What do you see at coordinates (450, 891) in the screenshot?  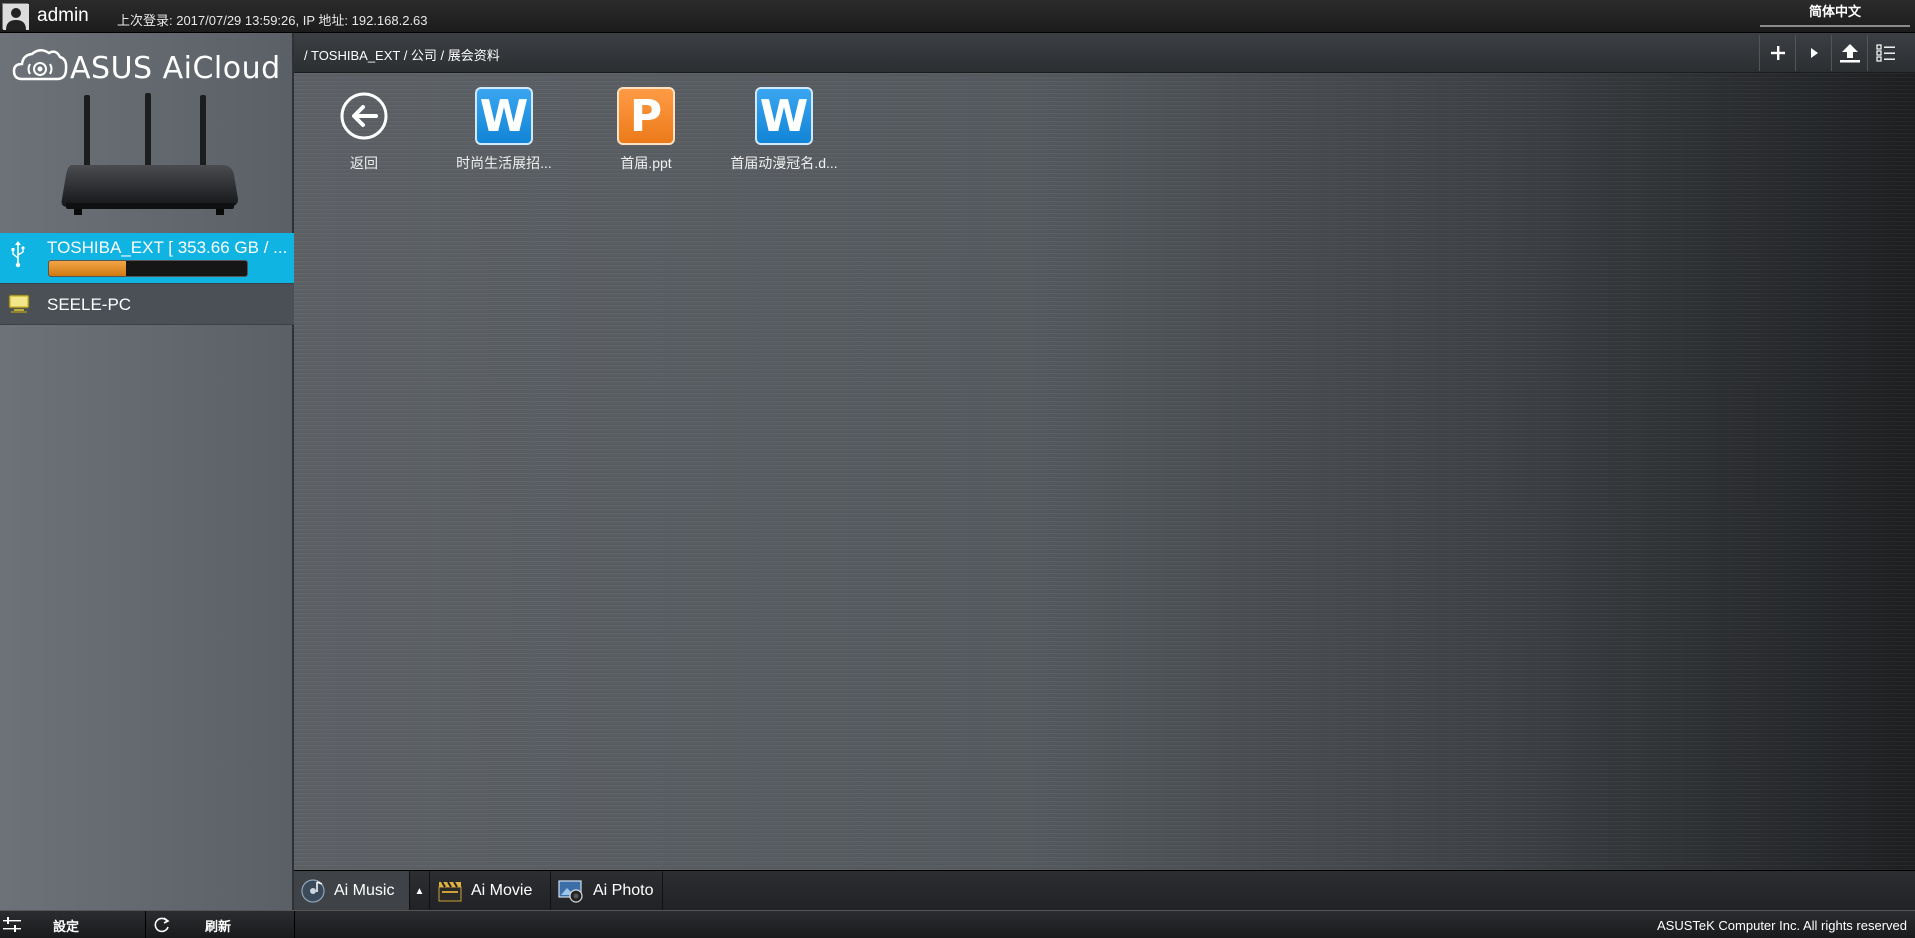 I see `film-clapper-icon` at bounding box center [450, 891].